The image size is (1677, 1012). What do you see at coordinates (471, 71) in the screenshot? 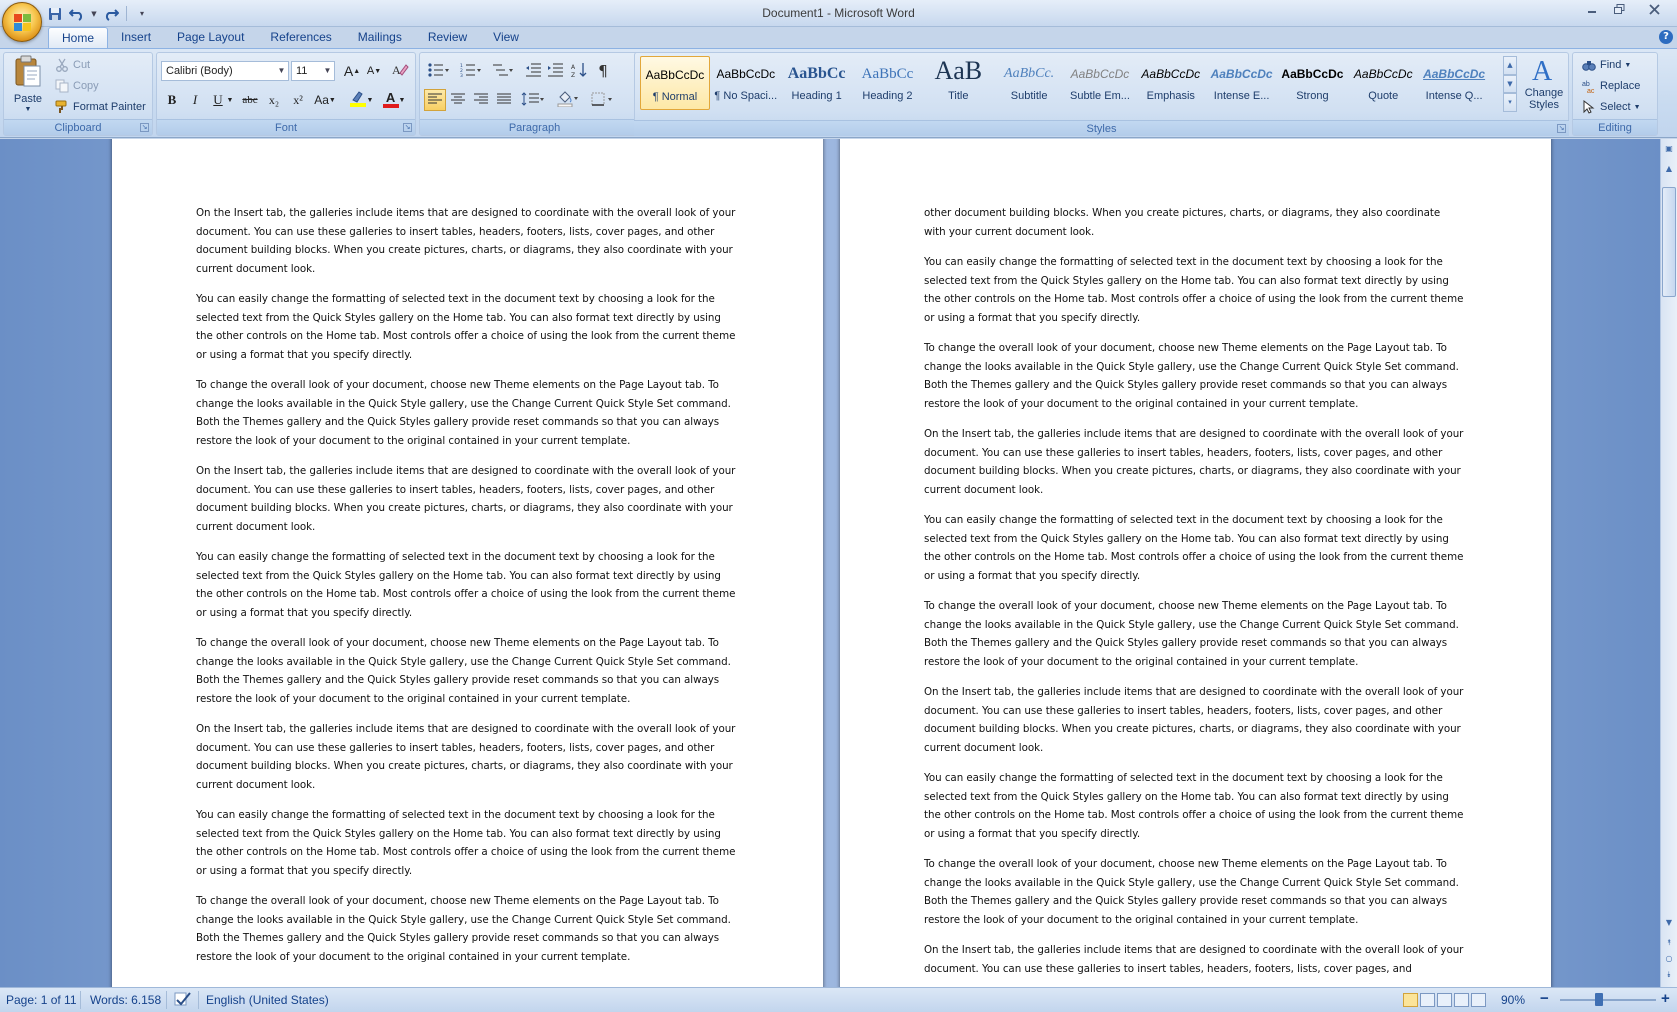
I see `numbering-button: 123` at bounding box center [471, 71].